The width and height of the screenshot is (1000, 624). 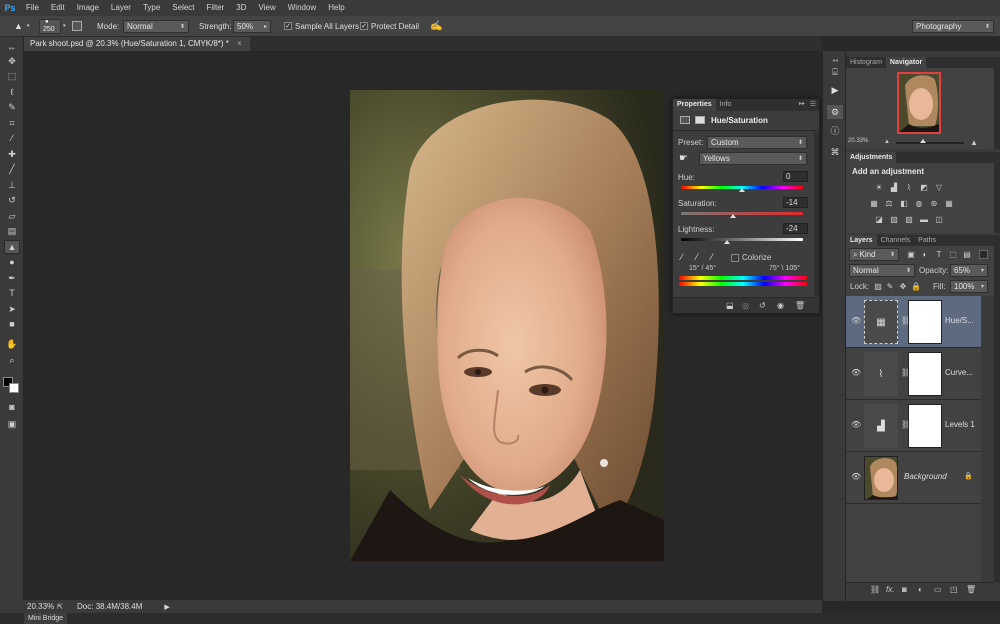 I want to click on menu-edit: Edit, so click(x=58, y=8).